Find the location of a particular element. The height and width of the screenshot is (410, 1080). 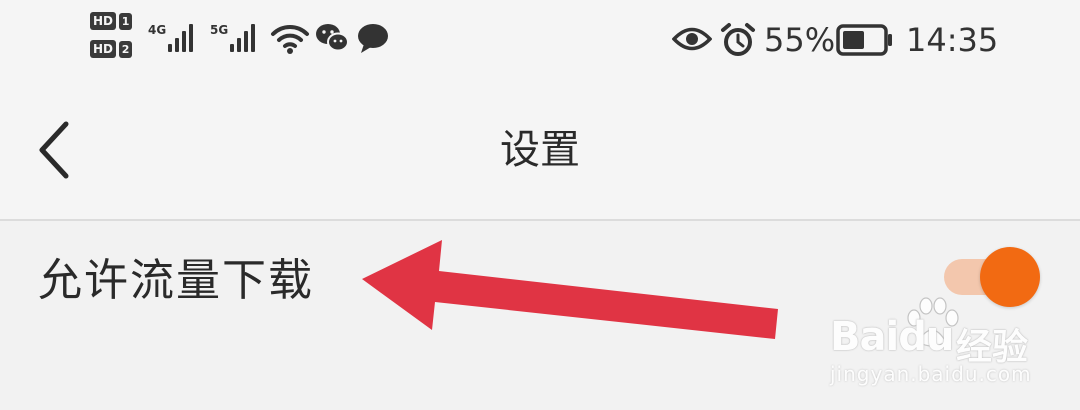

baidu-watermark: Baidu 经验 jingyan.baidu.com is located at coordinates (936, 351).